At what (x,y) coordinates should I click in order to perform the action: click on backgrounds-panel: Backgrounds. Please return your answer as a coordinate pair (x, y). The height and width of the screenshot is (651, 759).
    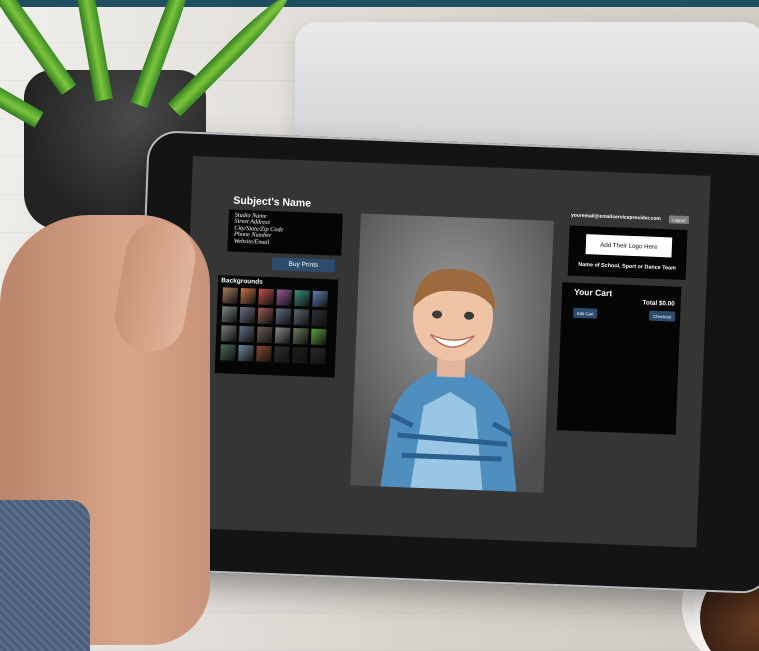
    Looking at the image, I should click on (276, 326).